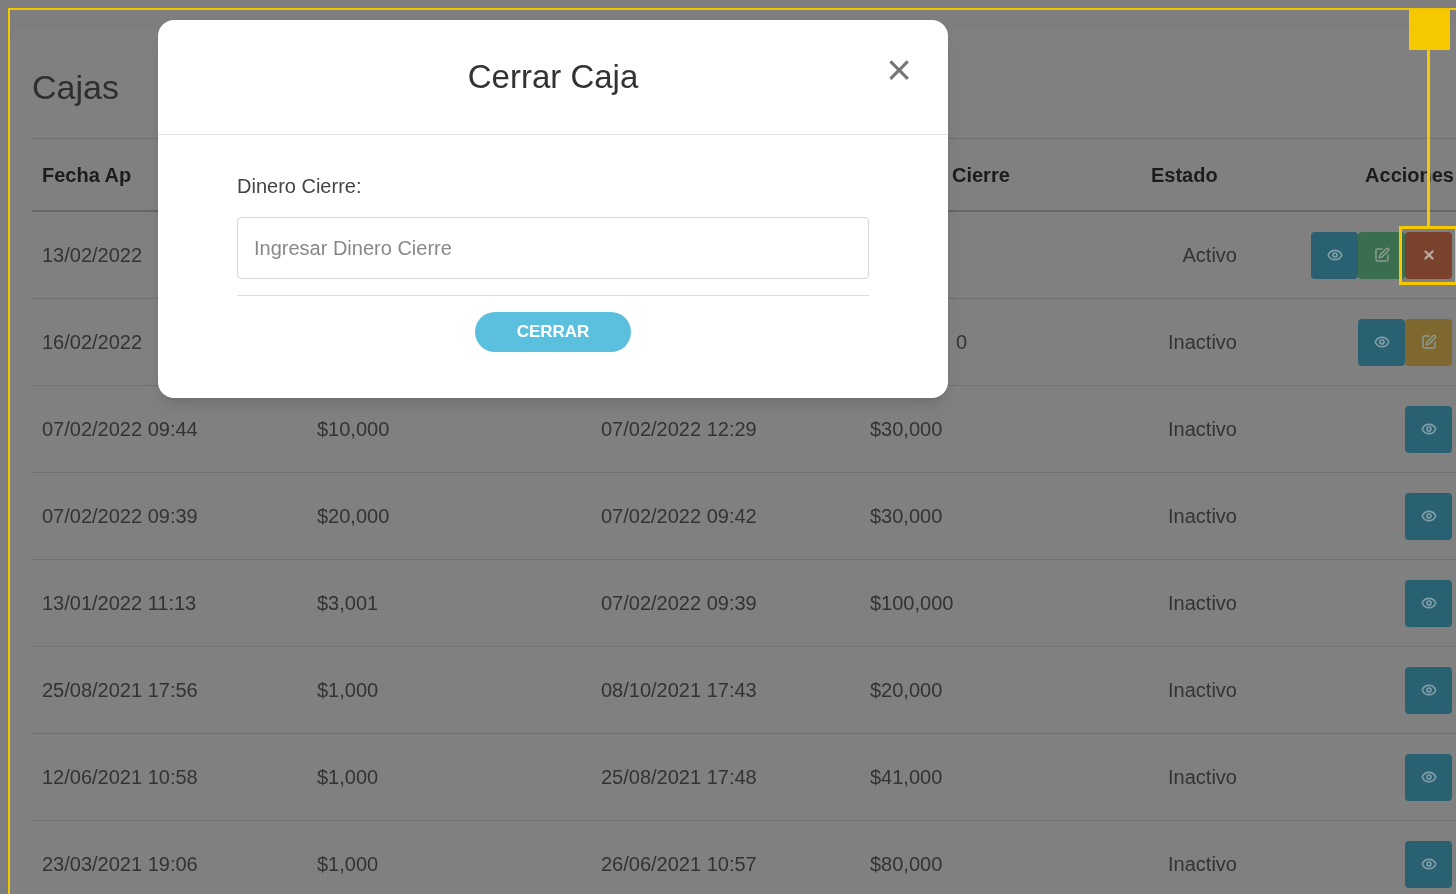 The image size is (1456, 894). Describe the element at coordinates (348, 603) in the screenshot. I see `table-cell: $3,001` at that location.